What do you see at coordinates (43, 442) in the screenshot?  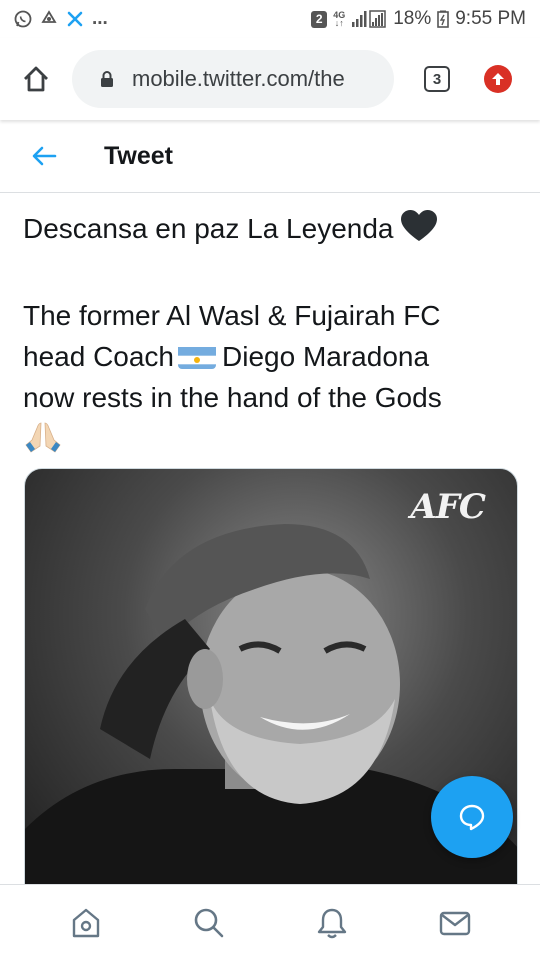 I see `folded-hands-icon` at bounding box center [43, 442].